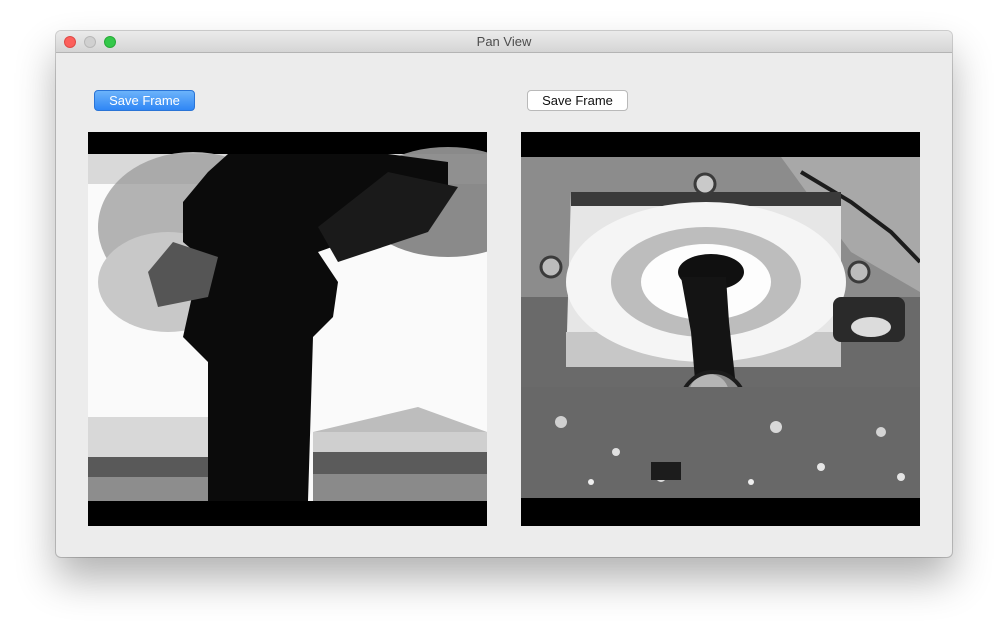 Image resolution: width=1008 pixels, height=638 pixels. I want to click on title-bar: Pan View, so click(504, 42).